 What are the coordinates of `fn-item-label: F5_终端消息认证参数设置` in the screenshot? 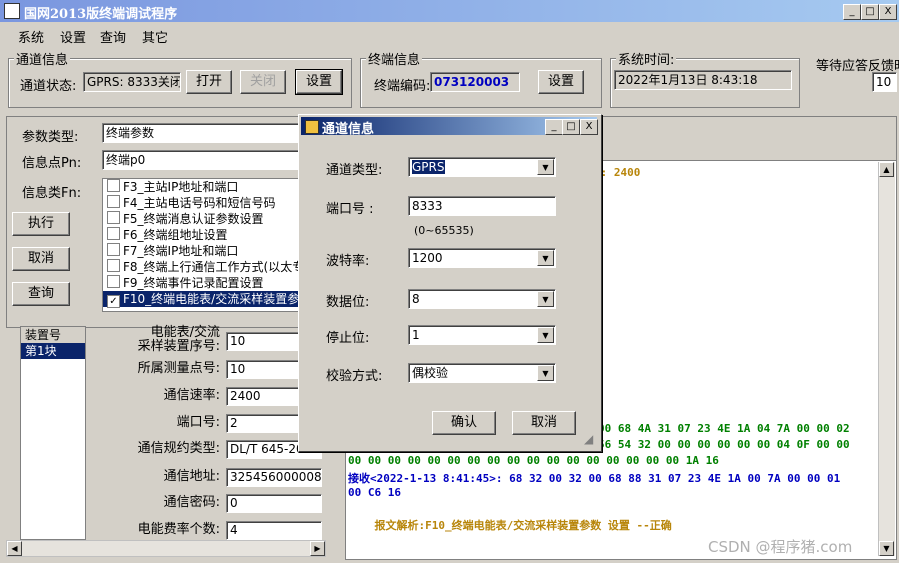 It's located at (193, 219).